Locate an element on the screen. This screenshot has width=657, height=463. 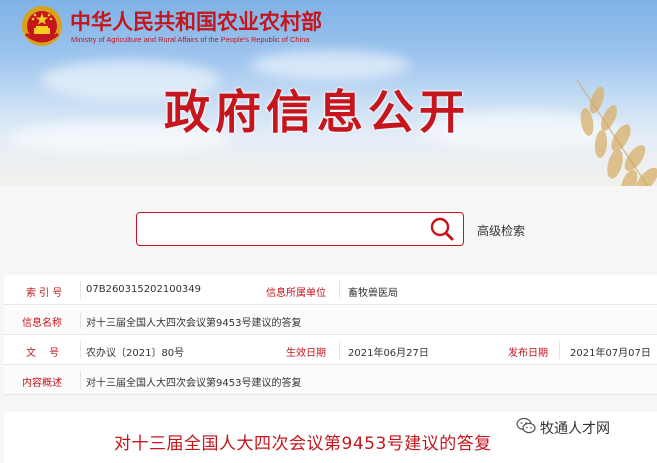
info-row: 信息名称 对十三届全国人大四次会议第9453号建议的答复 is located at coordinates (330, 320).